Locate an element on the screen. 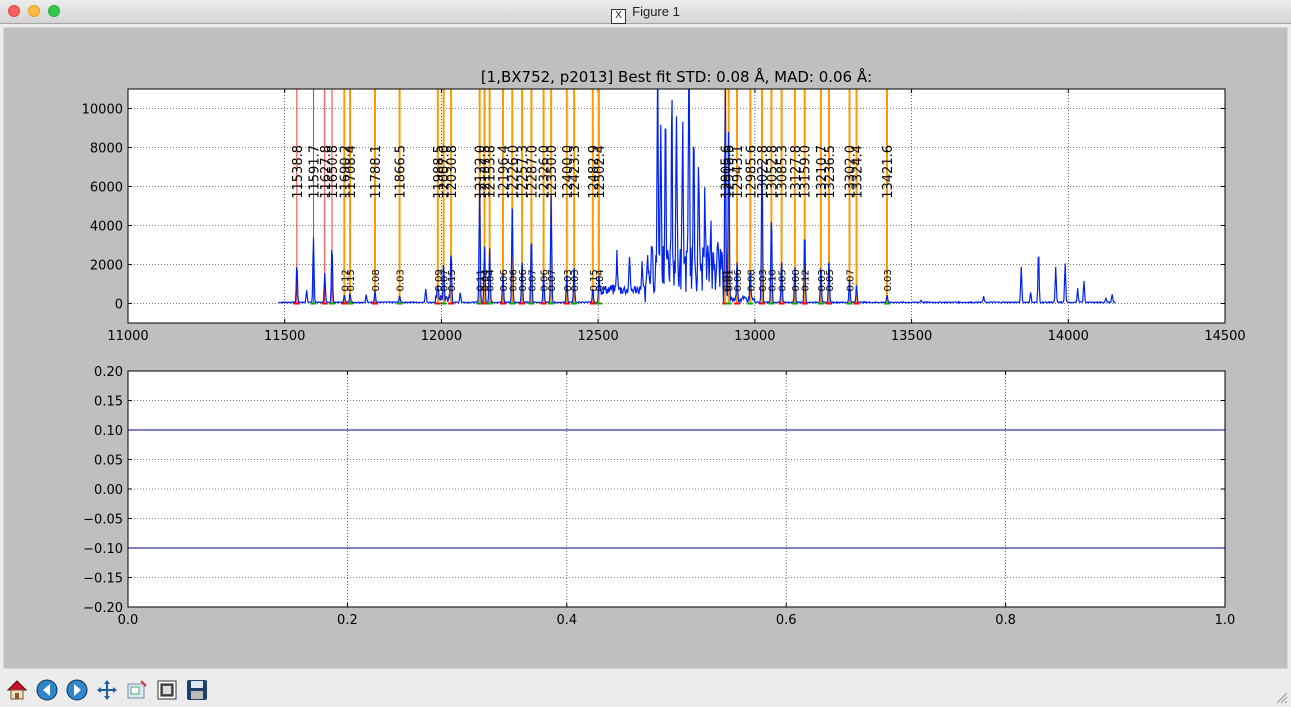 The height and width of the screenshot is (707, 1291). line-wavelength-label: 13421.6 is located at coordinates (888, 172).